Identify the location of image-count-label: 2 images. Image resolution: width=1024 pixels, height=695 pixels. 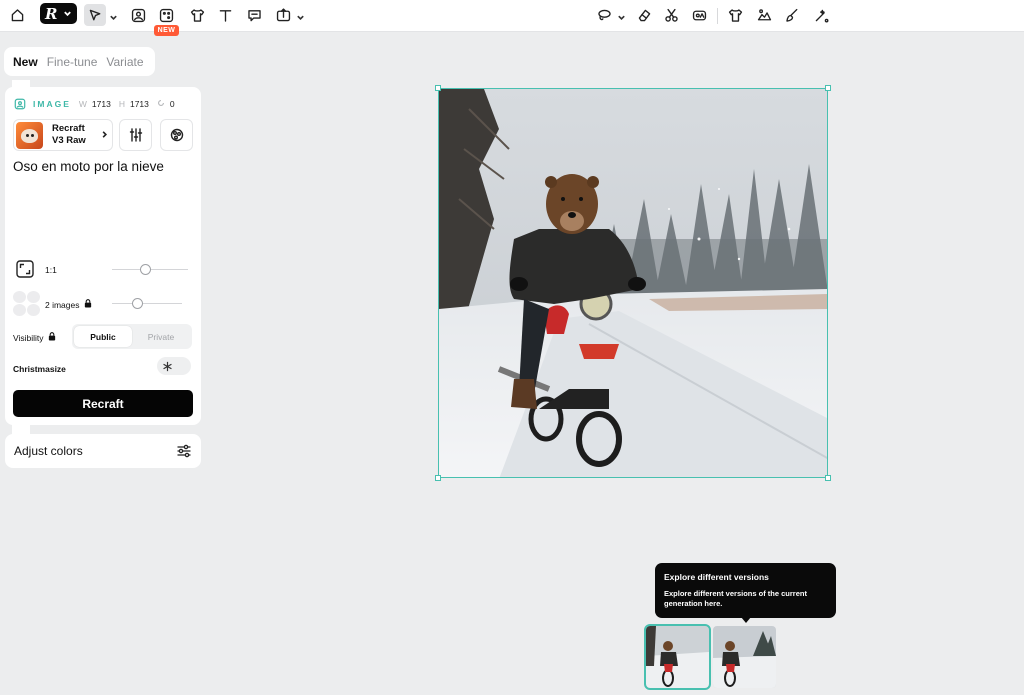
(68, 304).